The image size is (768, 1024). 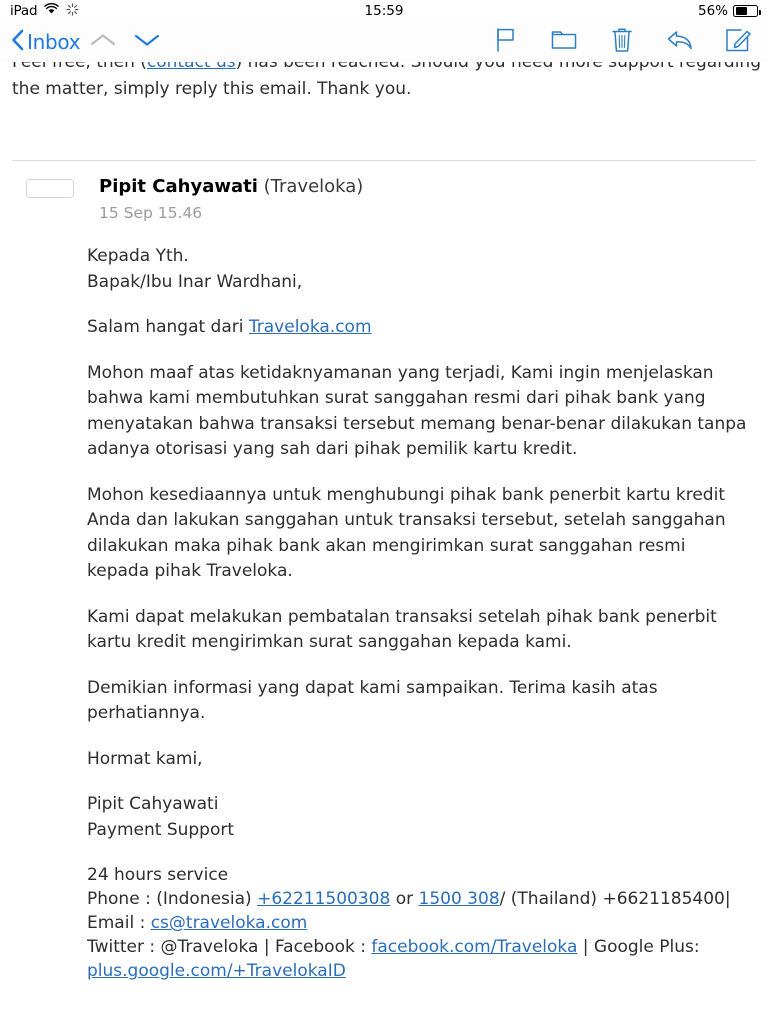 I want to click on navigation-left-group: Inbox, so click(x=89, y=42).